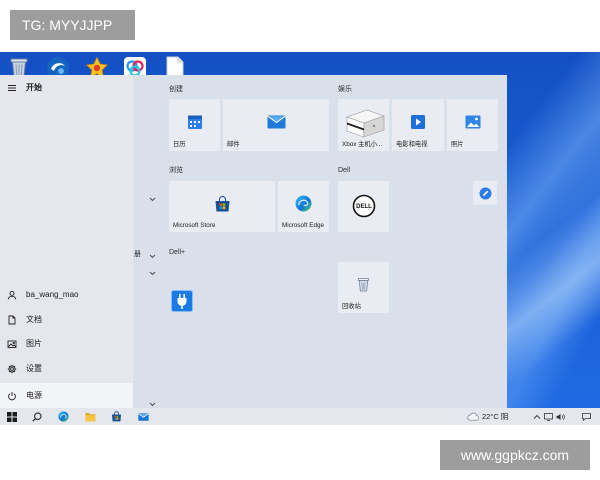  I want to click on windows-start-icon, so click(12, 416).